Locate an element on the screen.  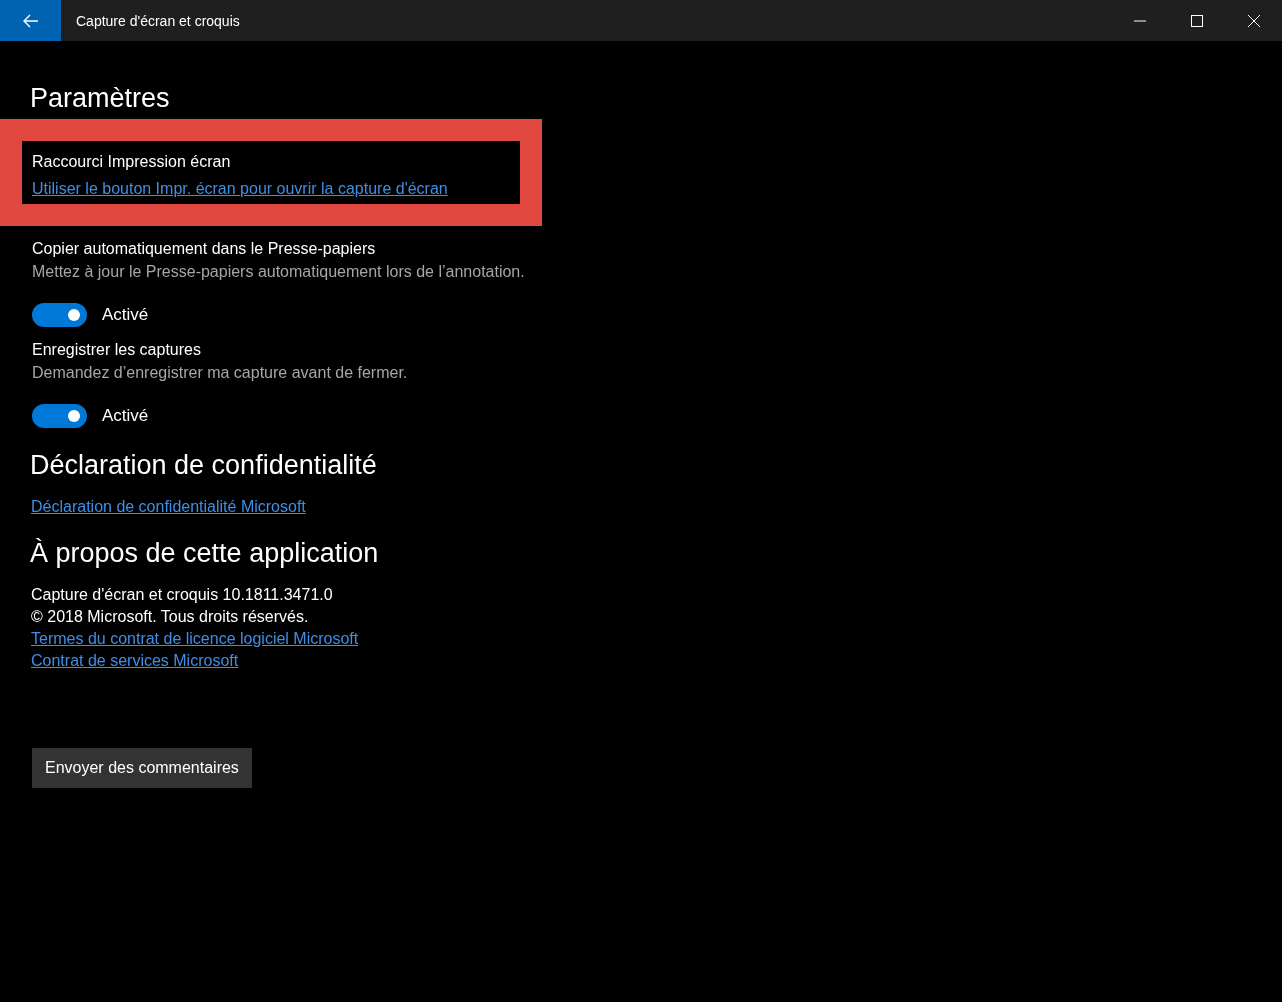
close-icon is located at coordinates (1253, 20).